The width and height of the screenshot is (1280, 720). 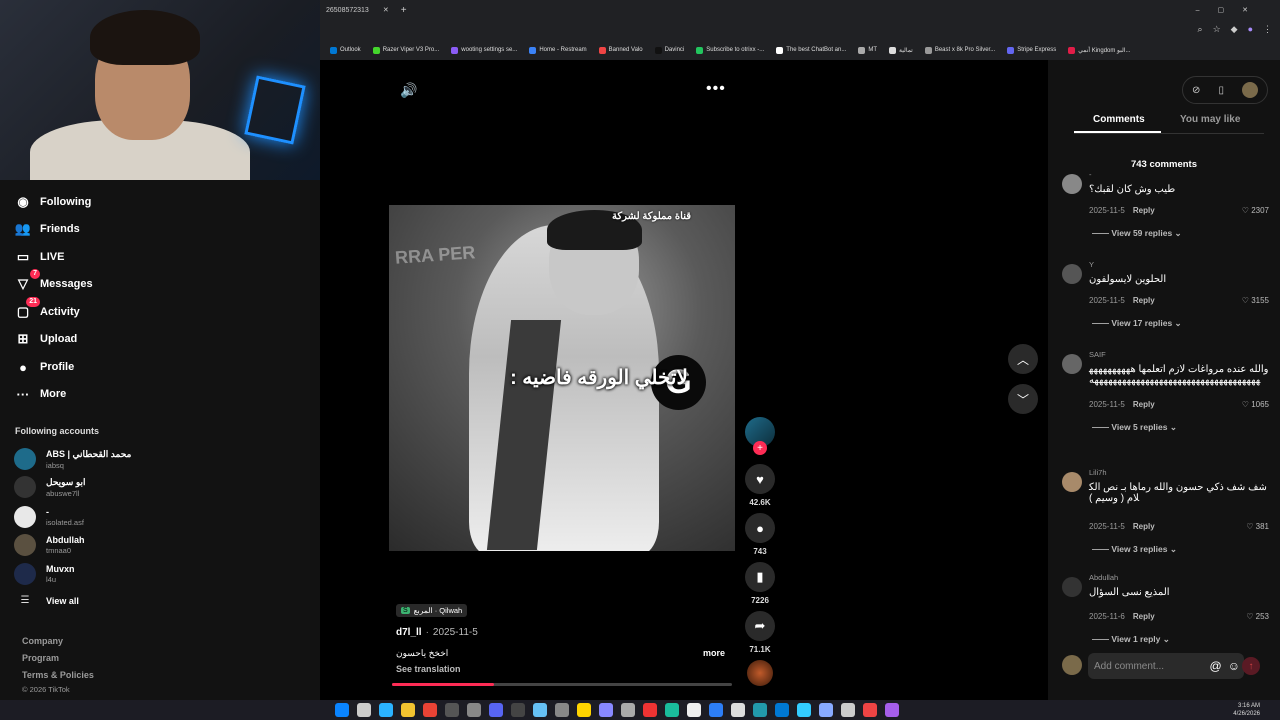 I want to click on following-account: - isolated.asf, so click(x=49, y=517).